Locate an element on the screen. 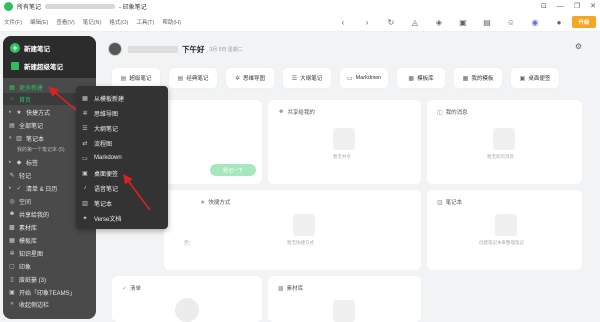 The height and width of the screenshot is (322, 600). arrow-to-more-new is located at coordinates (62, 98).